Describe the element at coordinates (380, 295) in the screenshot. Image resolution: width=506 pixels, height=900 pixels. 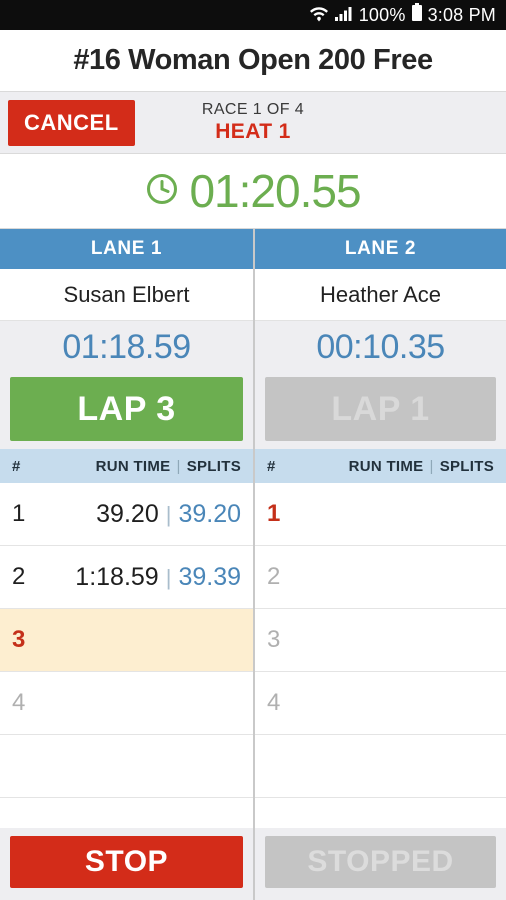
I see `swimmer-name-2: Heather Ace` at that location.